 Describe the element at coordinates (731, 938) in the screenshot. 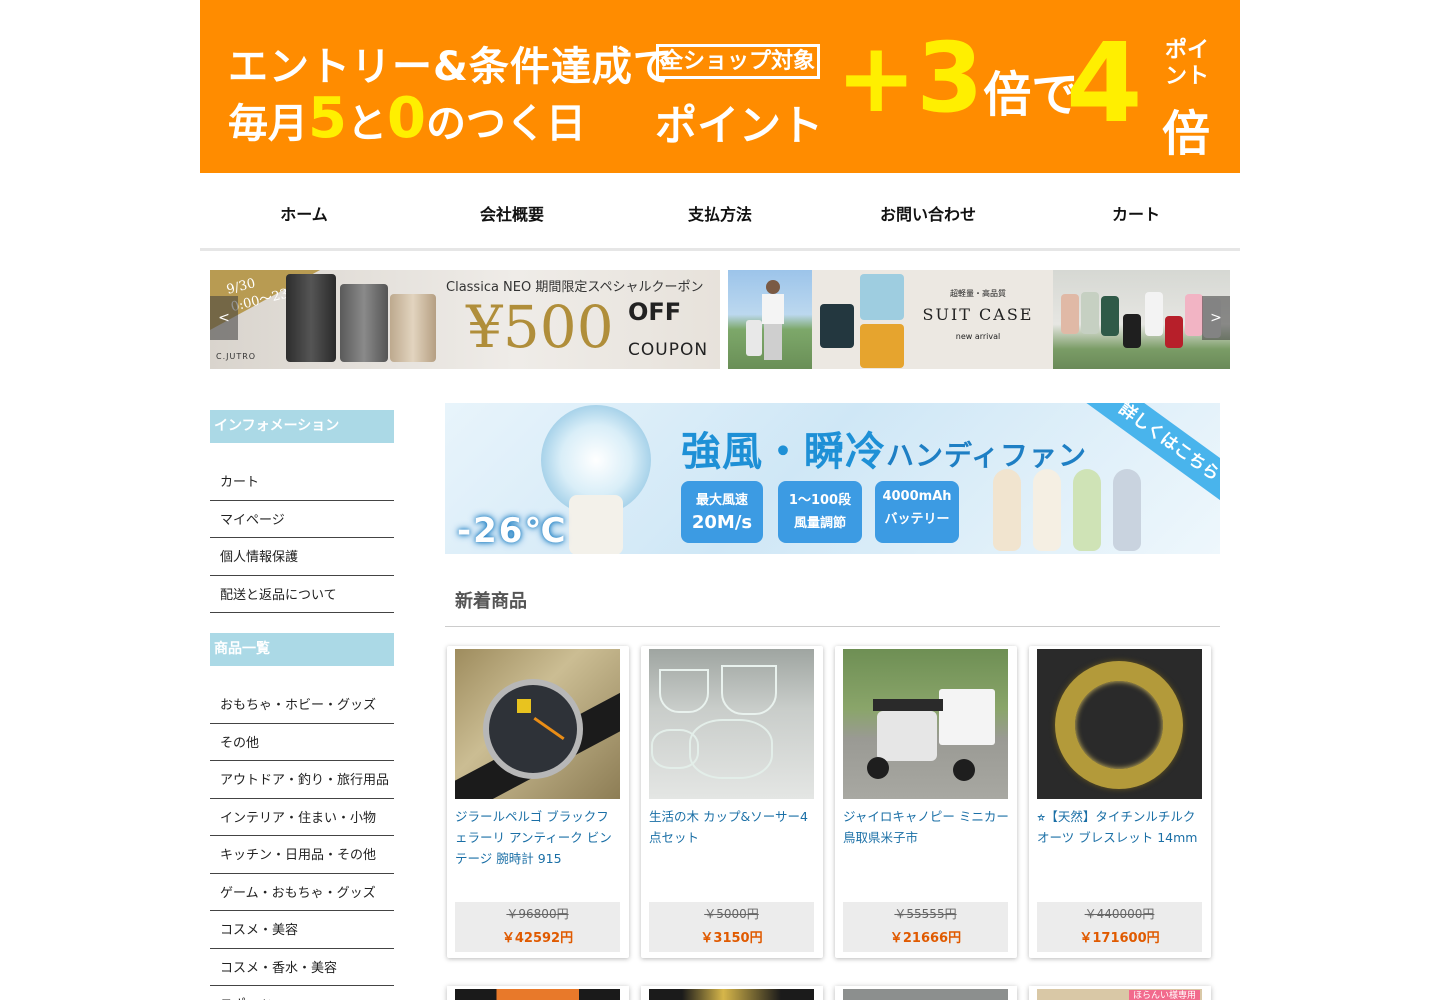

I see `product-price: ￥3150円` at that location.